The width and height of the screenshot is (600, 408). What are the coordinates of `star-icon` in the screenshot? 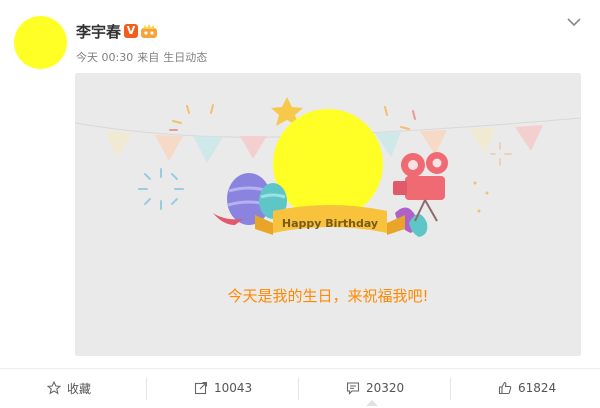 It's located at (54, 388).